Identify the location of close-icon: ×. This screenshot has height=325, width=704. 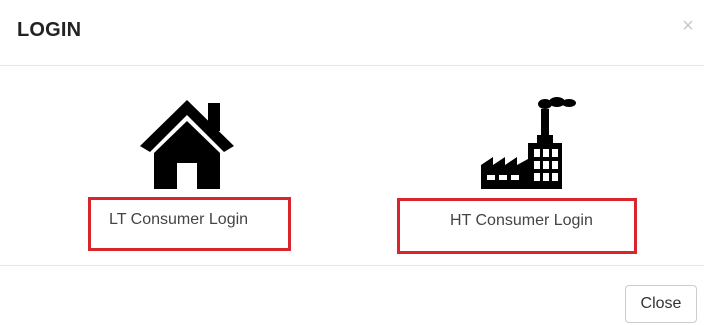
(688, 26).